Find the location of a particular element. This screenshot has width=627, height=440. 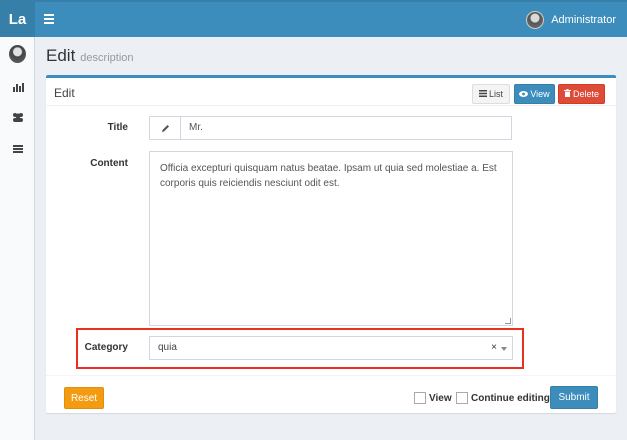

top-navbar: La Administrator is located at coordinates (313, 18).